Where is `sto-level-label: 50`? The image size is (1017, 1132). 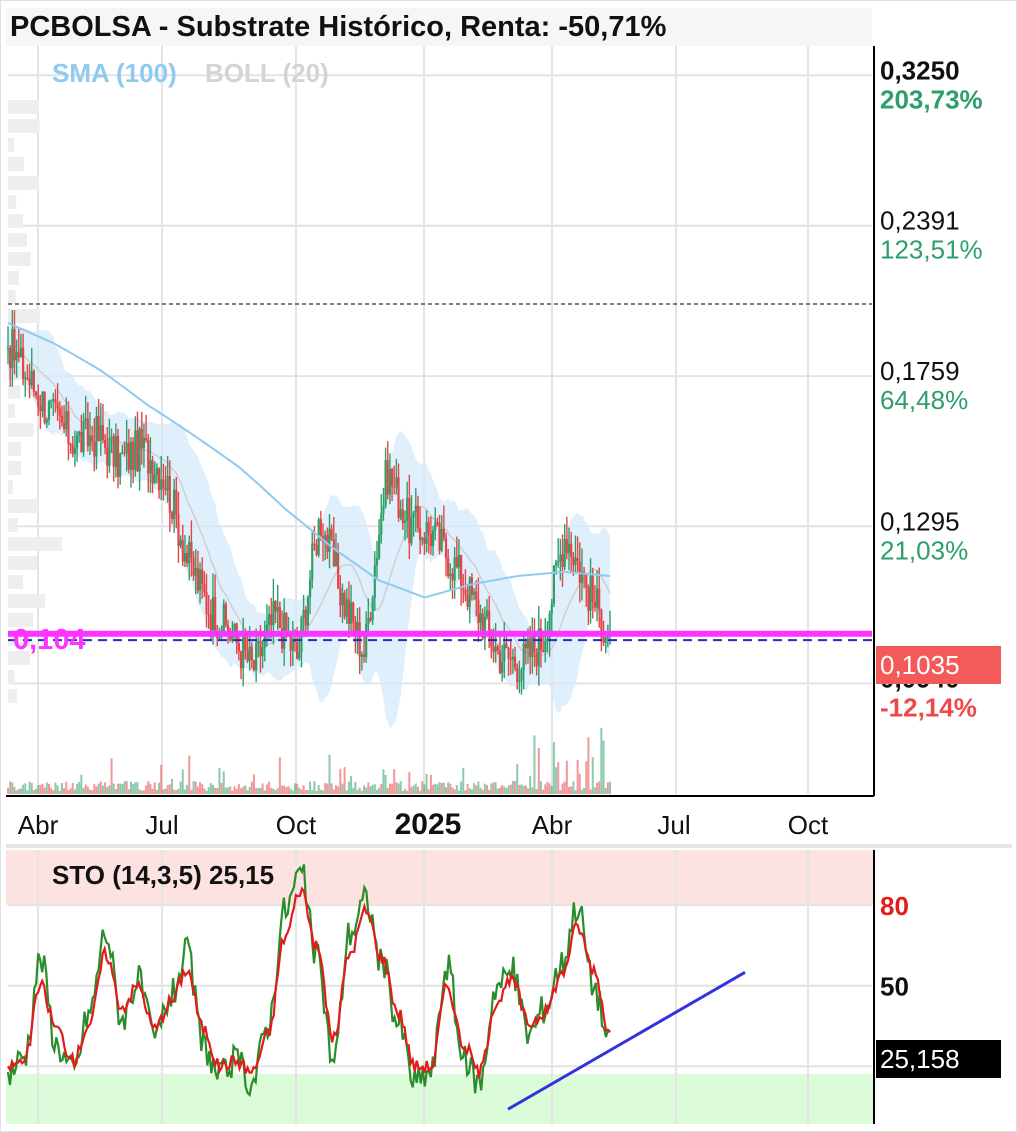
sto-level-label: 50 is located at coordinates (894, 987).